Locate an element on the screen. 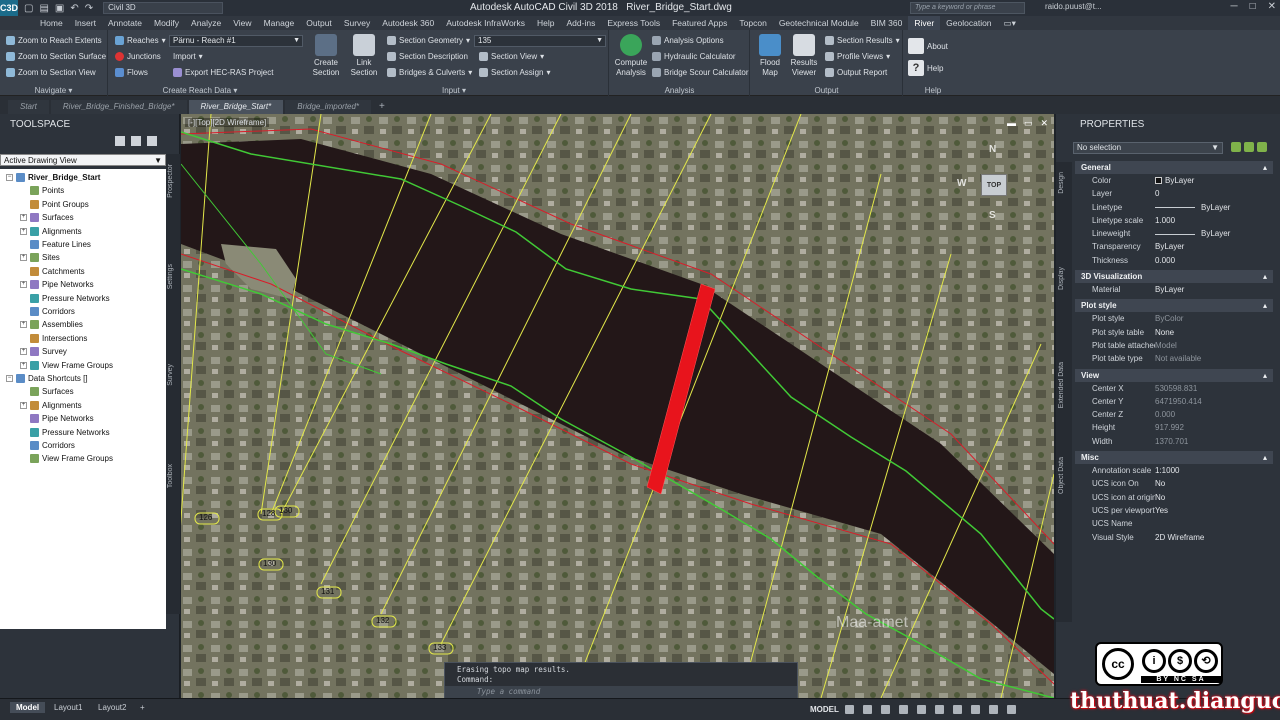  grid-icon is located at coordinates (849, 709).